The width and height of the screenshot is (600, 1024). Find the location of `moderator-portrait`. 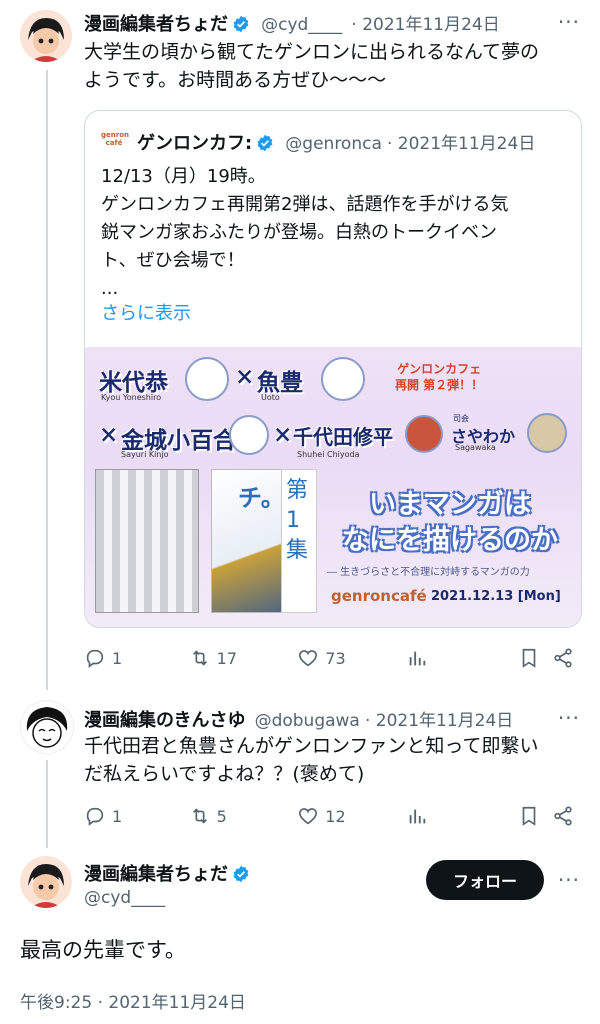

moderator-portrait is located at coordinates (547, 433).